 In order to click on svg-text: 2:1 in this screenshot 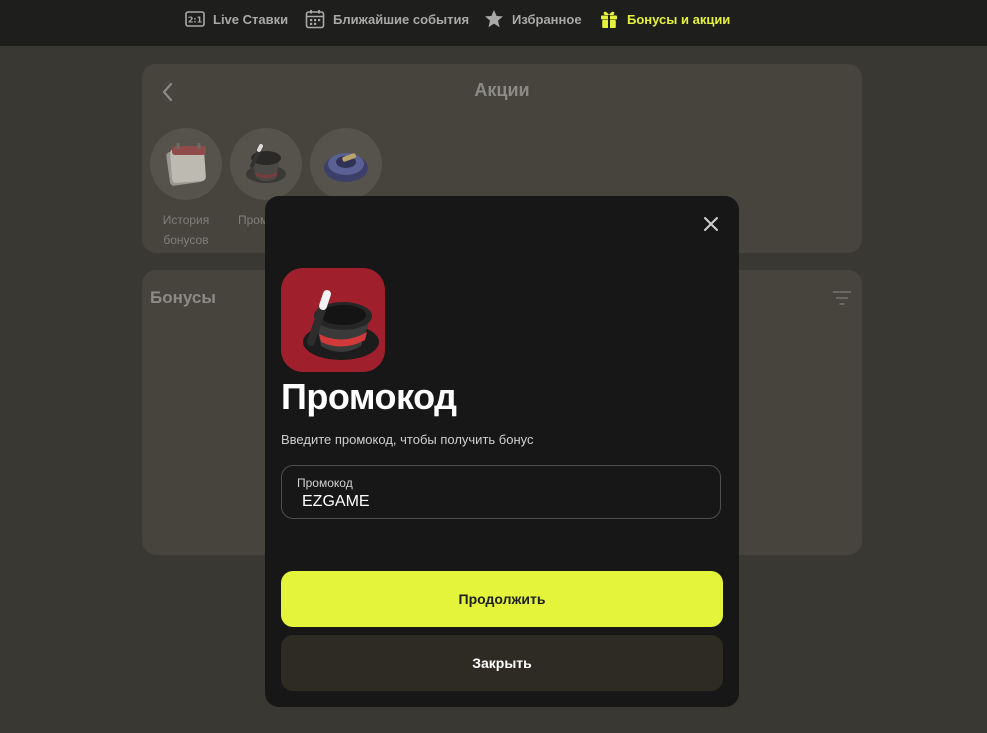, I will do `click(195, 20)`.